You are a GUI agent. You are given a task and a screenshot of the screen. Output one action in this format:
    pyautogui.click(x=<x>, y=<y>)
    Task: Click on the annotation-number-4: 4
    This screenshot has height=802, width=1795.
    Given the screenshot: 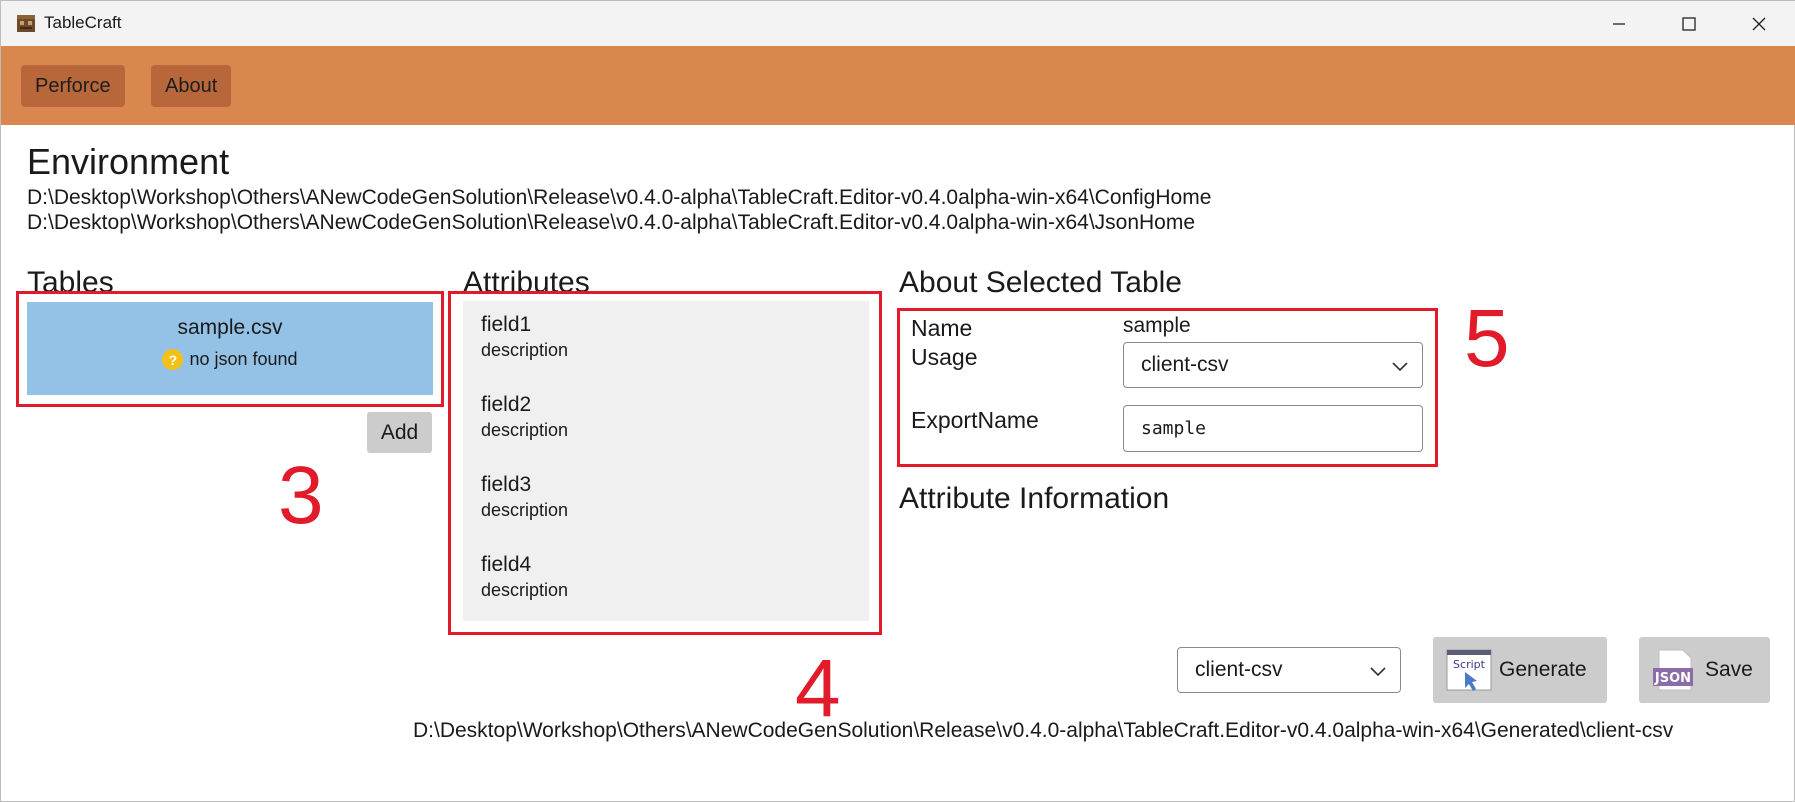 What is the action you would take?
    pyautogui.click(x=818, y=688)
    